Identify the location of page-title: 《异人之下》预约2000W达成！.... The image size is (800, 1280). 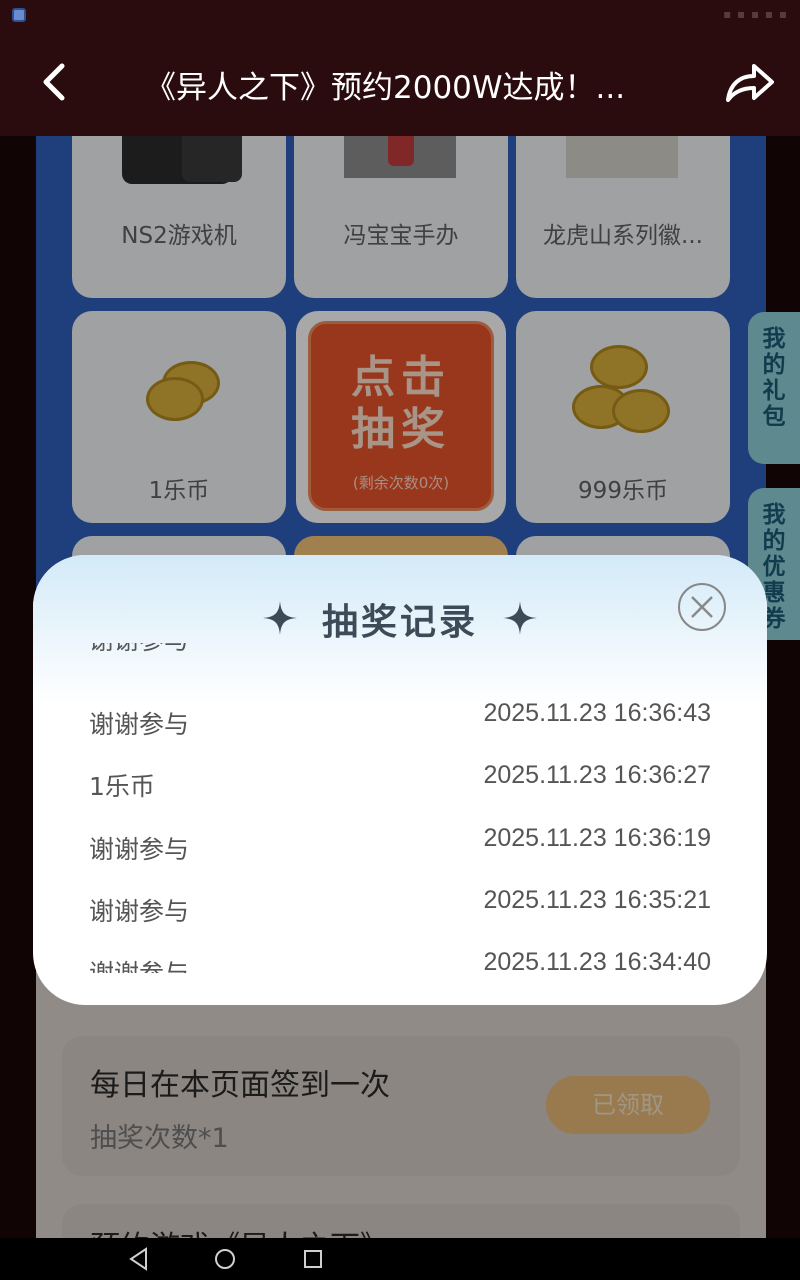
(385, 88).